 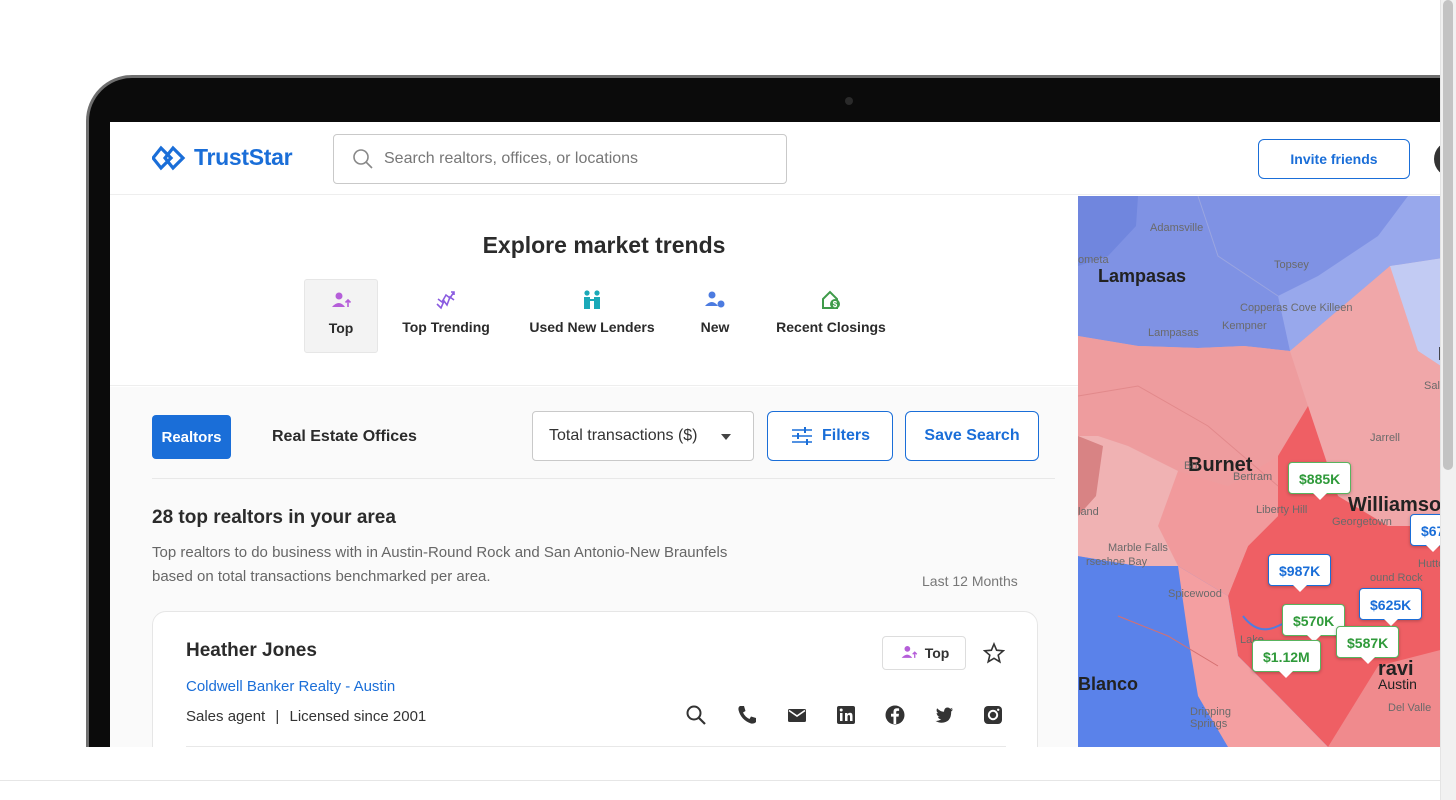 I want to click on period-label: Last 12 Months, so click(x=970, y=581).